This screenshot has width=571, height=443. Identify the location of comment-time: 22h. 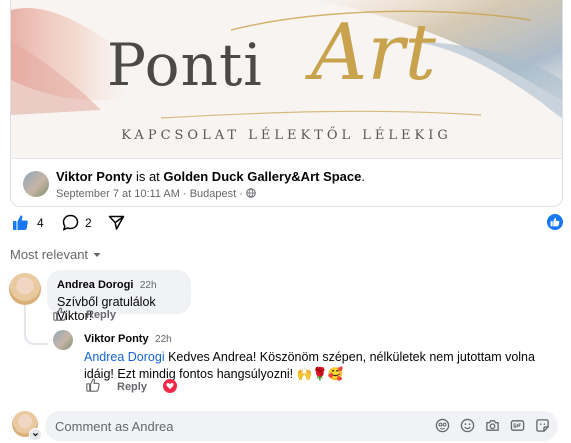
(148, 285).